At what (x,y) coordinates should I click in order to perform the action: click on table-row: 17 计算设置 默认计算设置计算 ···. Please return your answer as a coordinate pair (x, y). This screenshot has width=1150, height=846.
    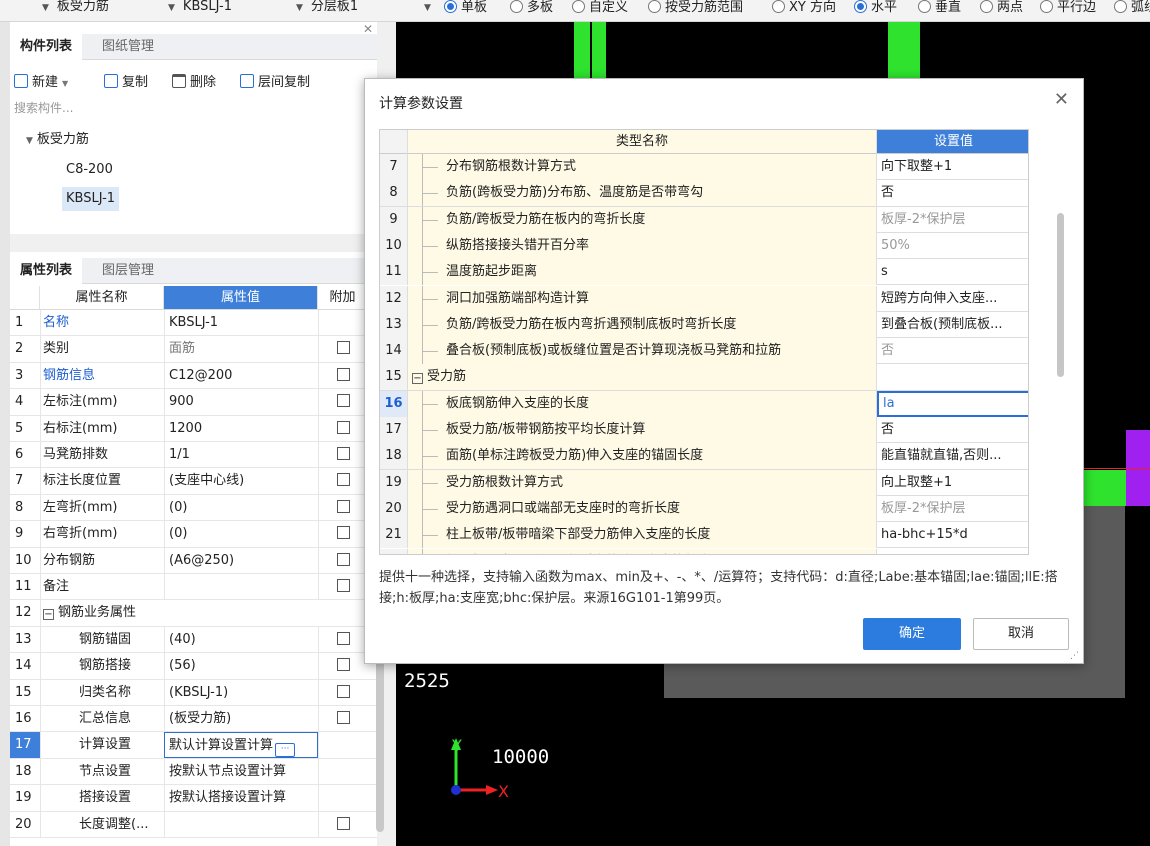
    Looking at the image, I should click on (193, 745).